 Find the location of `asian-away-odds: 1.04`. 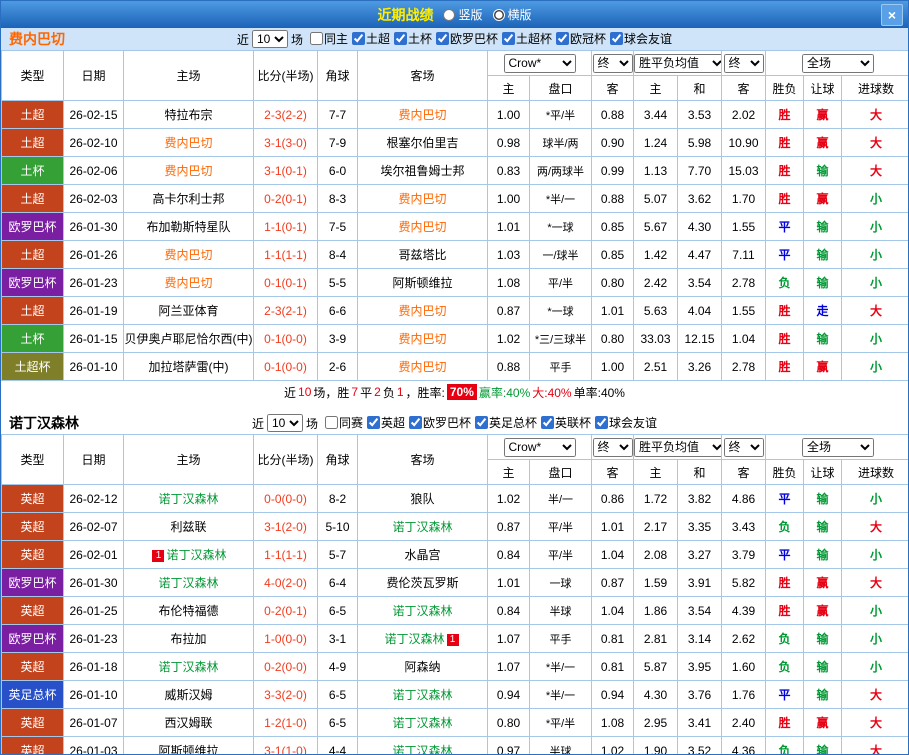

asian-away-odds: 1.04 is located at coordinates (612, 554).